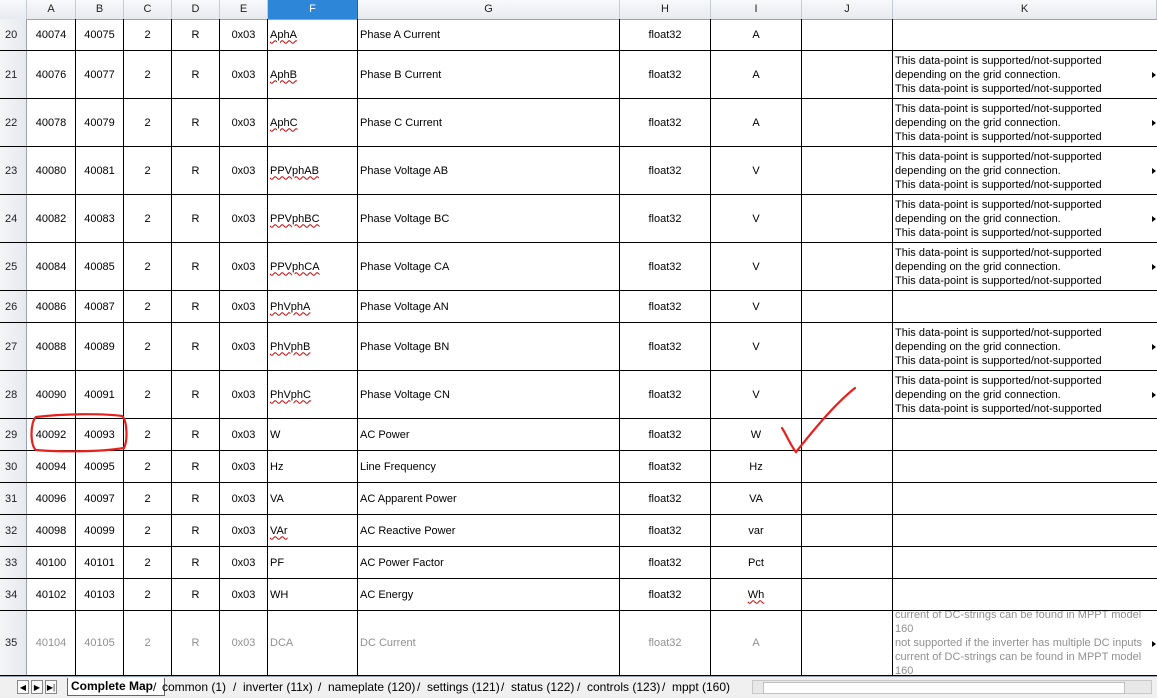 The height and width of the screenshot is (698, 1157). Describe the element at coordinates (489, 218) in the screenshot. I see `cell-g: Phase Voltage BC` at that location.